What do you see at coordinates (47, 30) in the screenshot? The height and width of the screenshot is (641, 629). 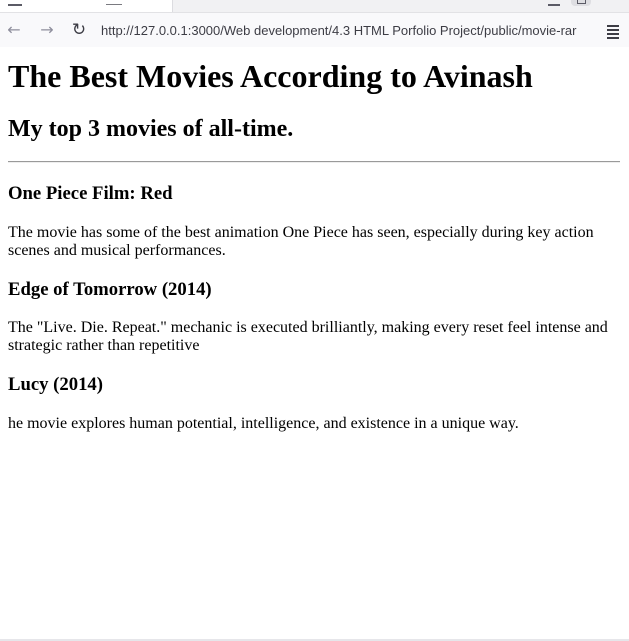 I see `arrow-right-icon: →` at bounding box center [47, 30].